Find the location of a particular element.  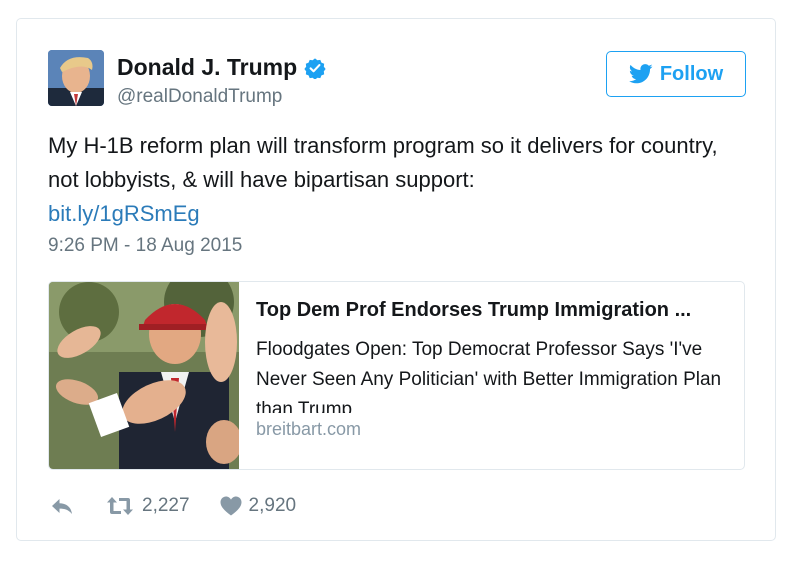

author-handle: @realDonaldTrump is located at coordinates (199, 97).